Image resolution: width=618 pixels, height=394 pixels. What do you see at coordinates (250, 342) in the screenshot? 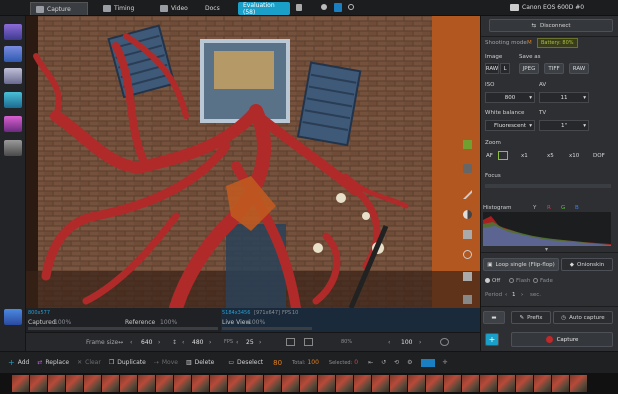
I see `fps-row-value: 25` at bounding box center [250, 342].